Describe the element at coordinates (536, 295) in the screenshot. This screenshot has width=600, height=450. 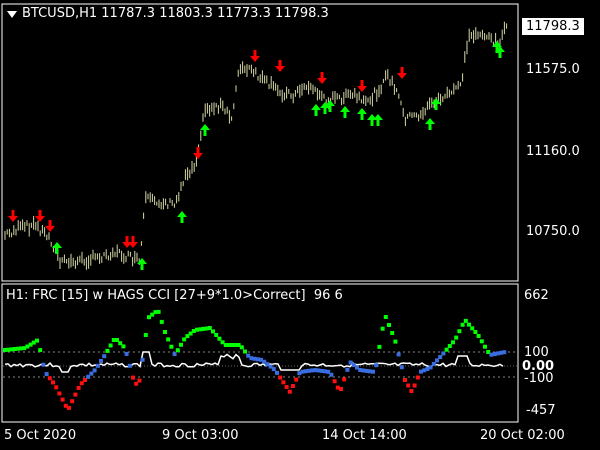
I see `indicator-axis-label: 662` at that location.